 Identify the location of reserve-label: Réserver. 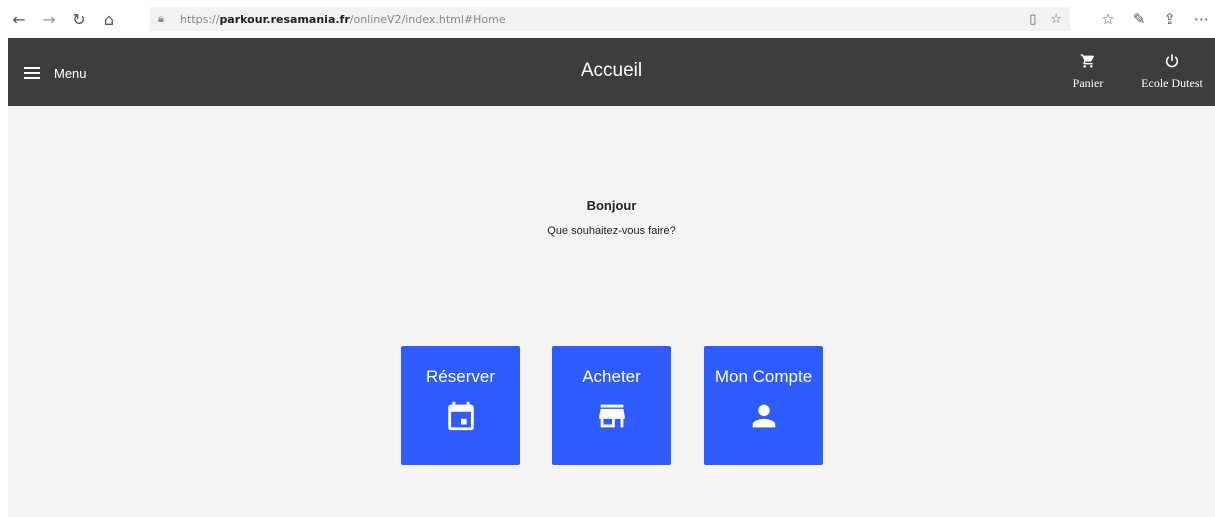
(460, 376).